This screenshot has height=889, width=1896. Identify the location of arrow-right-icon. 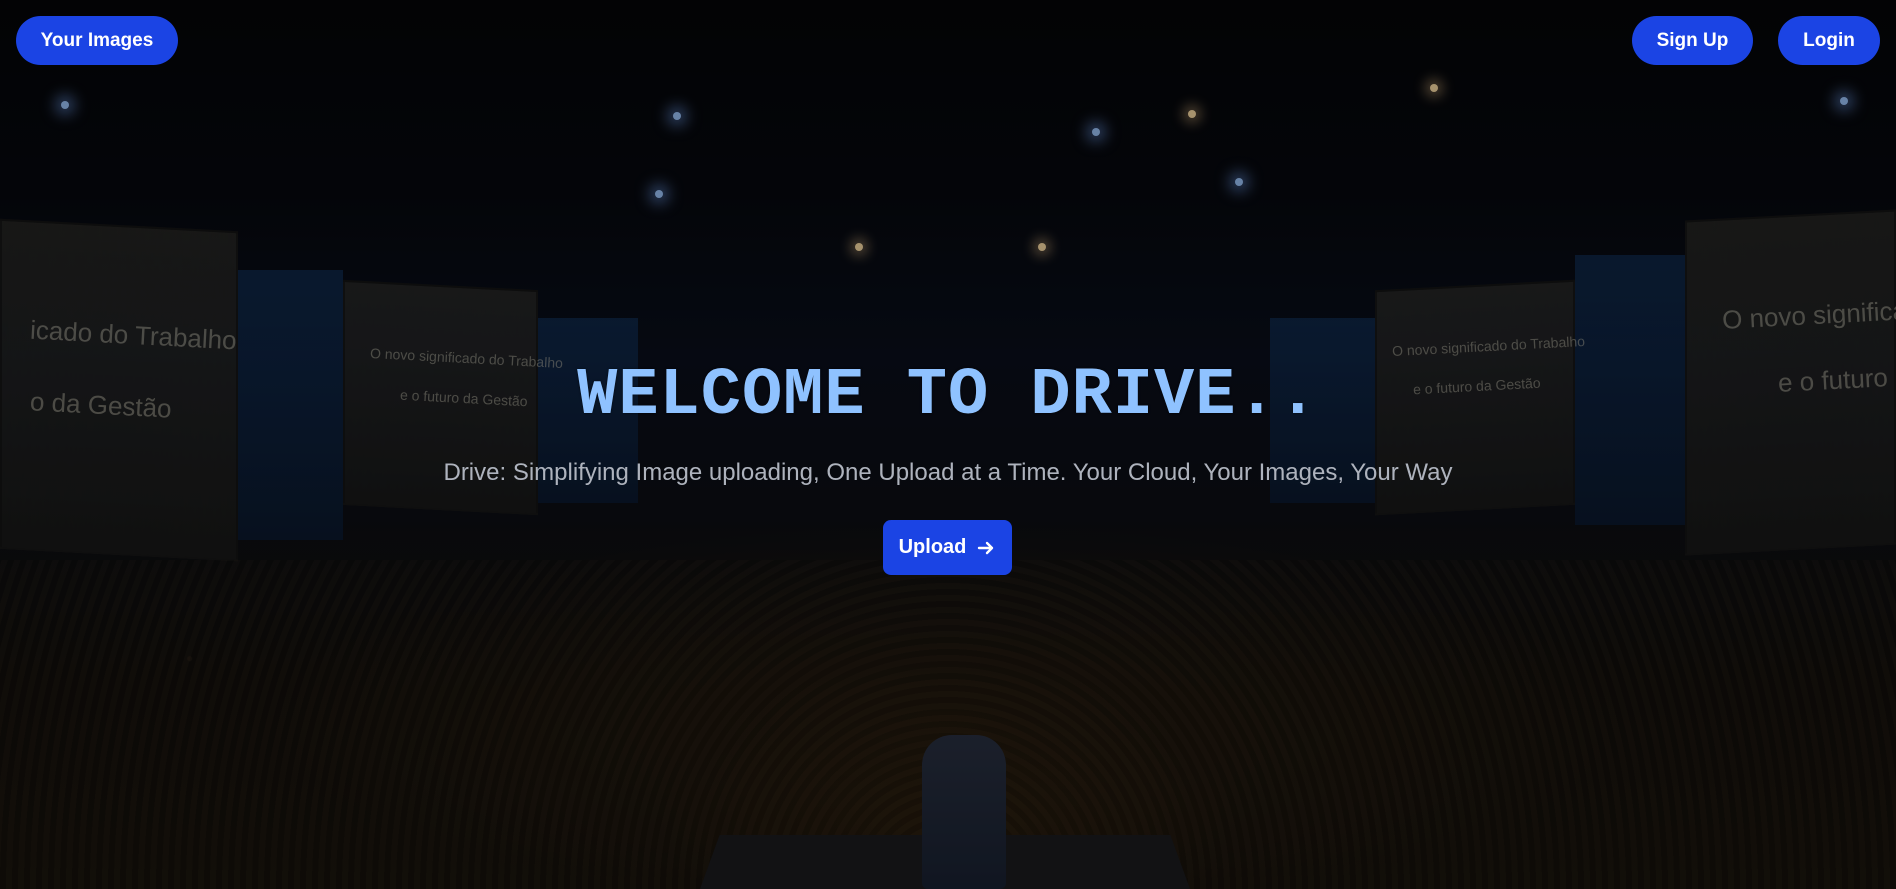
(986, 547).